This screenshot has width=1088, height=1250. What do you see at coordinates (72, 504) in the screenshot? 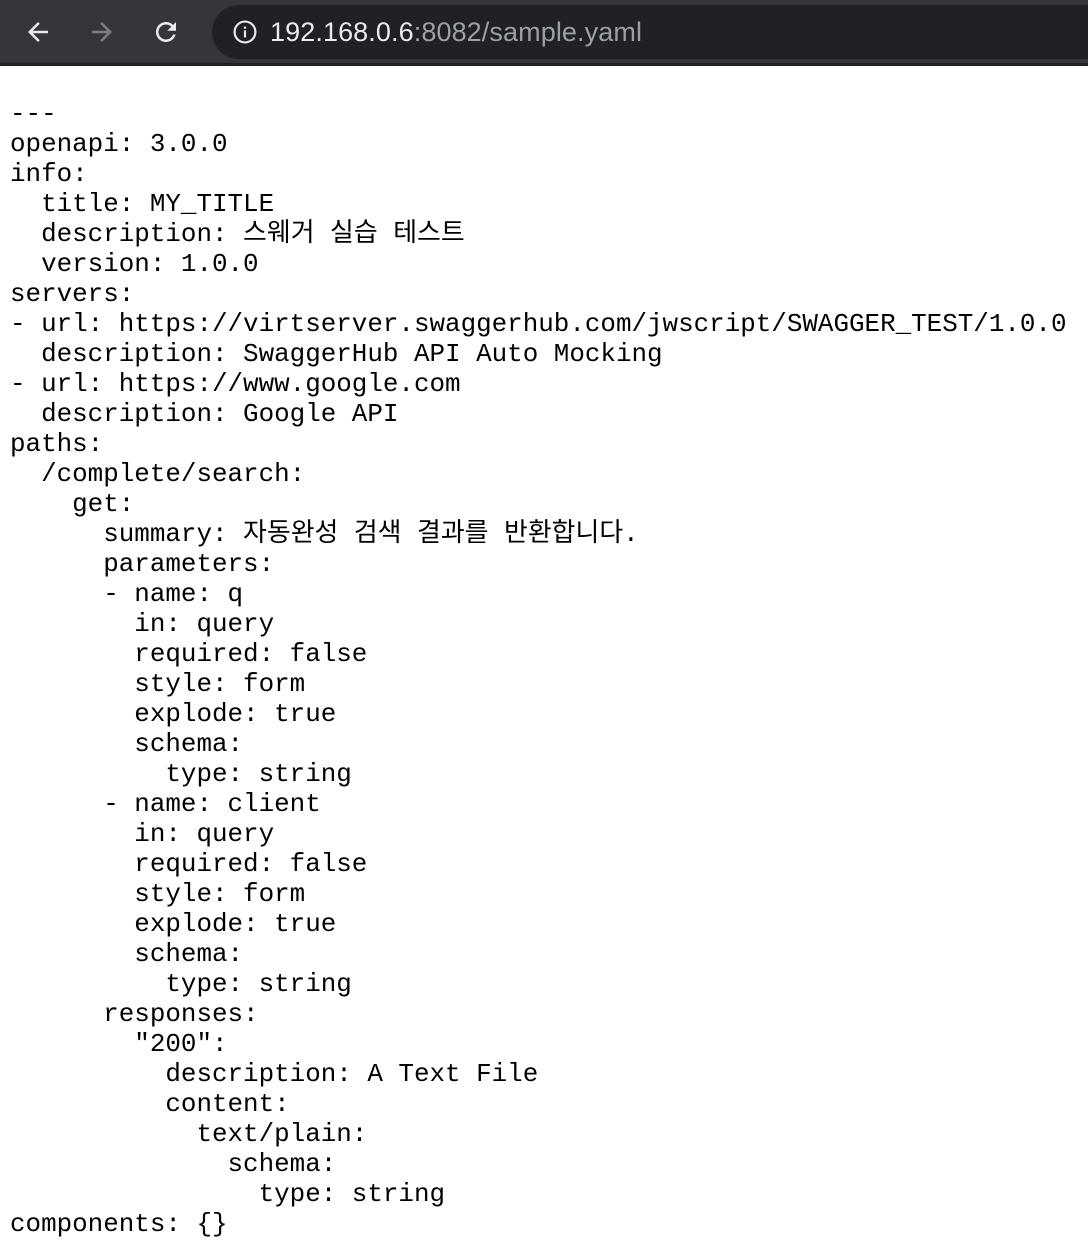
I see `yaml-line: get:` at bounding box center [72, 504].